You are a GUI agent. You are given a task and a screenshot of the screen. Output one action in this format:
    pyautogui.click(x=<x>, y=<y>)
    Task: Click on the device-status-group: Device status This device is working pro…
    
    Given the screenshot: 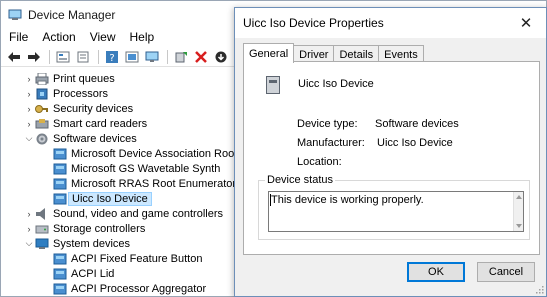 What is the action you would take?
    pyautogui.click(x=394, y=207)
    